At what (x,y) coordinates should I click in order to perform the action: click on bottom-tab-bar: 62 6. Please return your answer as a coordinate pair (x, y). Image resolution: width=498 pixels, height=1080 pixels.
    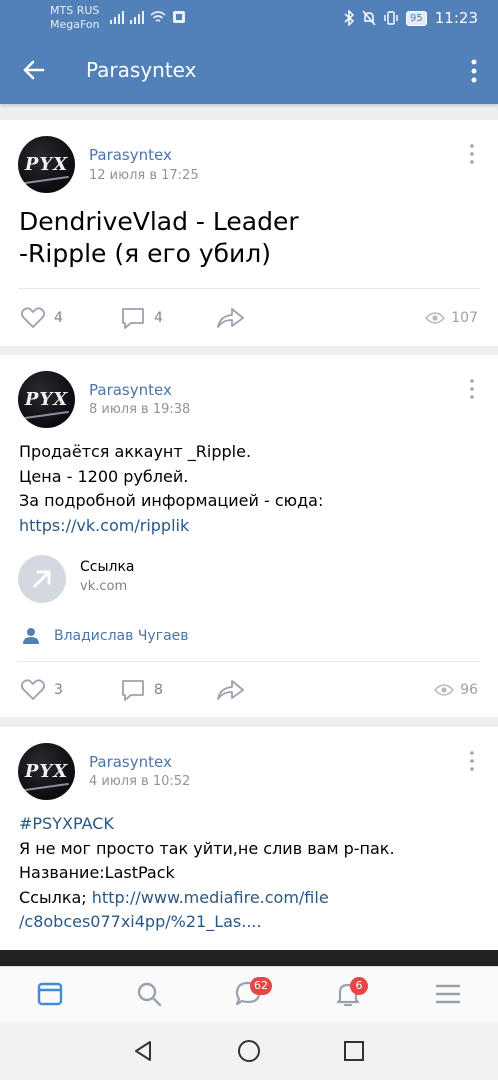
    Looking at the image, I should click on (249, 994).